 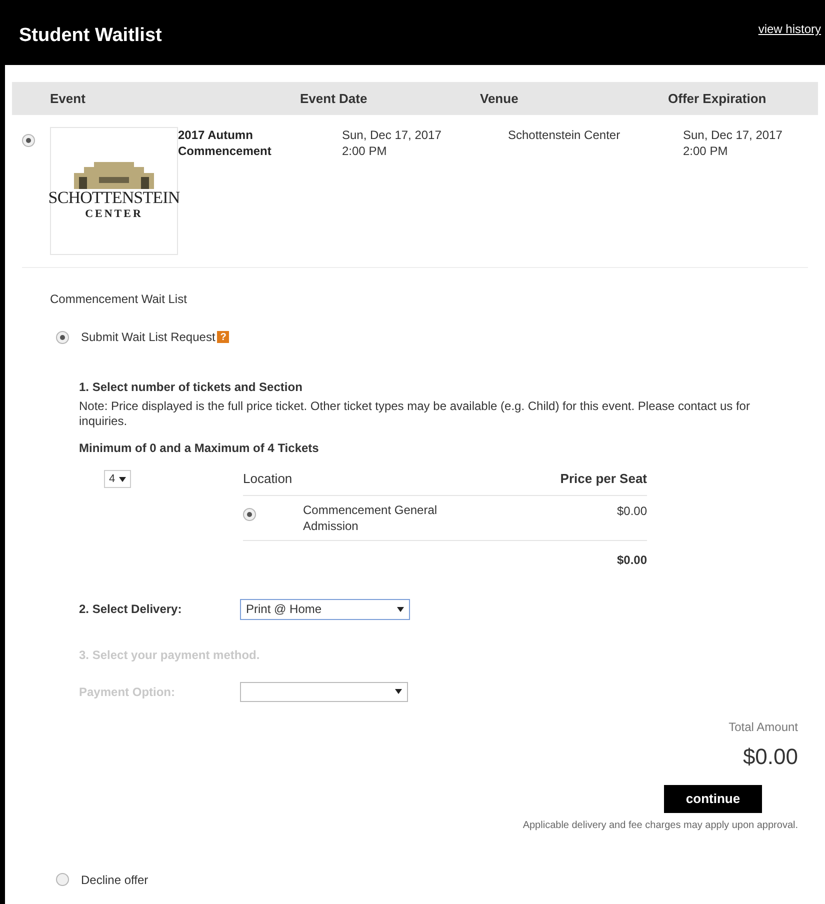 I want to click on event-name: 2017 Autumn Commencement, so click(x=225, y=143).